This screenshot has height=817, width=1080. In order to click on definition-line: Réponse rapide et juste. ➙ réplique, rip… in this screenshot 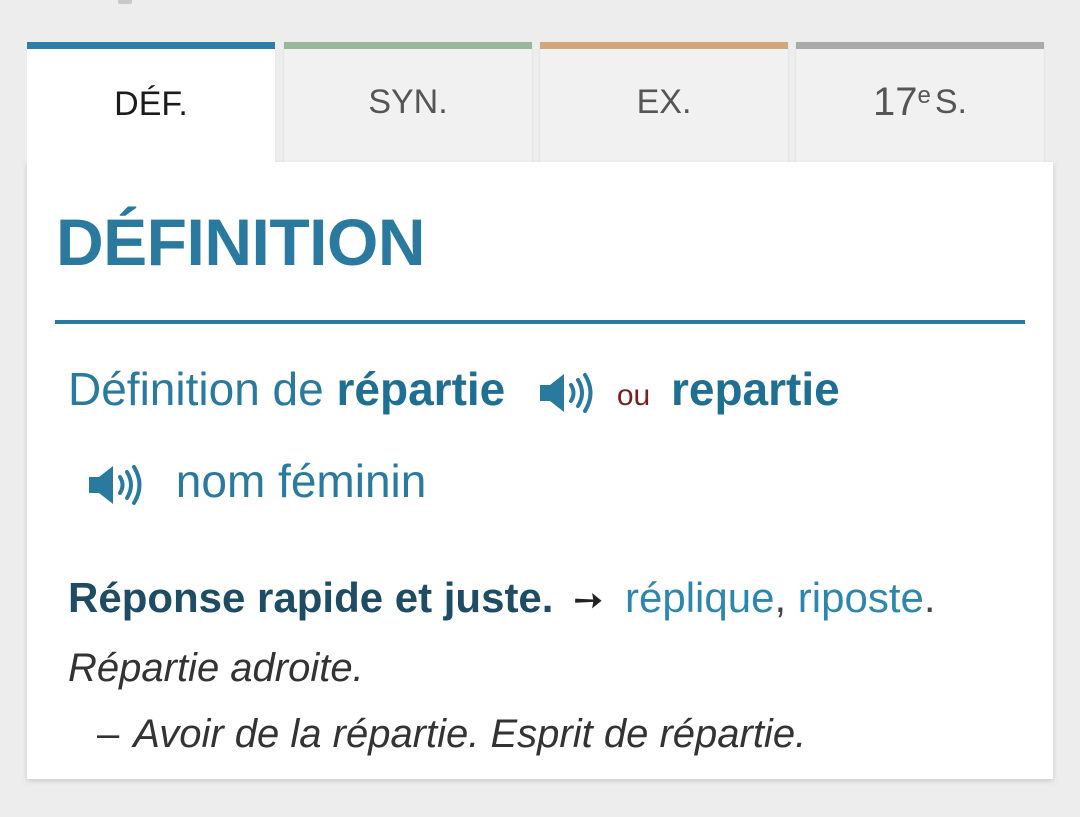, I will do `click(502, 598)`.